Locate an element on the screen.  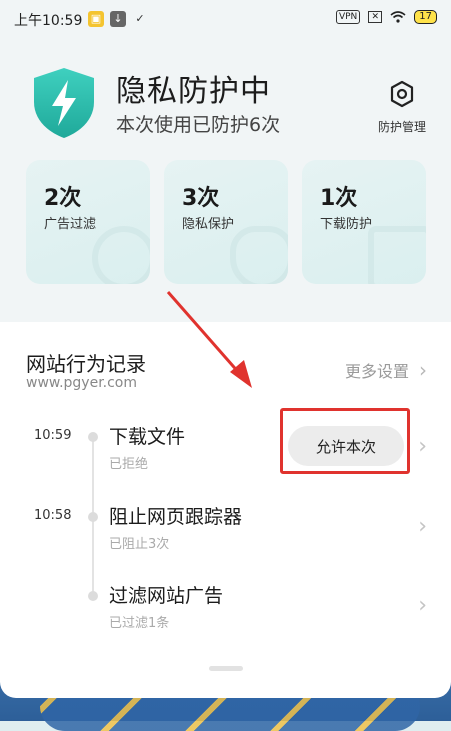
annotation-arrow-icon is located at coordinates (209, 339).